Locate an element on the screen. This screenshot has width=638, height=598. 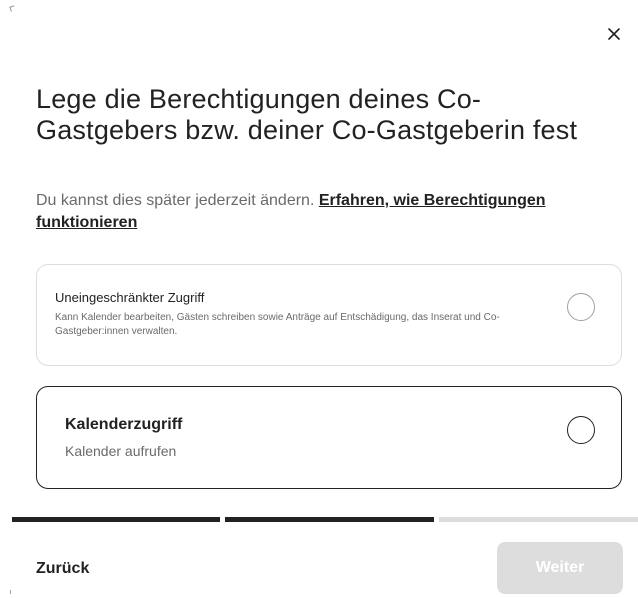
close-button is located at coordinates (614, 34).